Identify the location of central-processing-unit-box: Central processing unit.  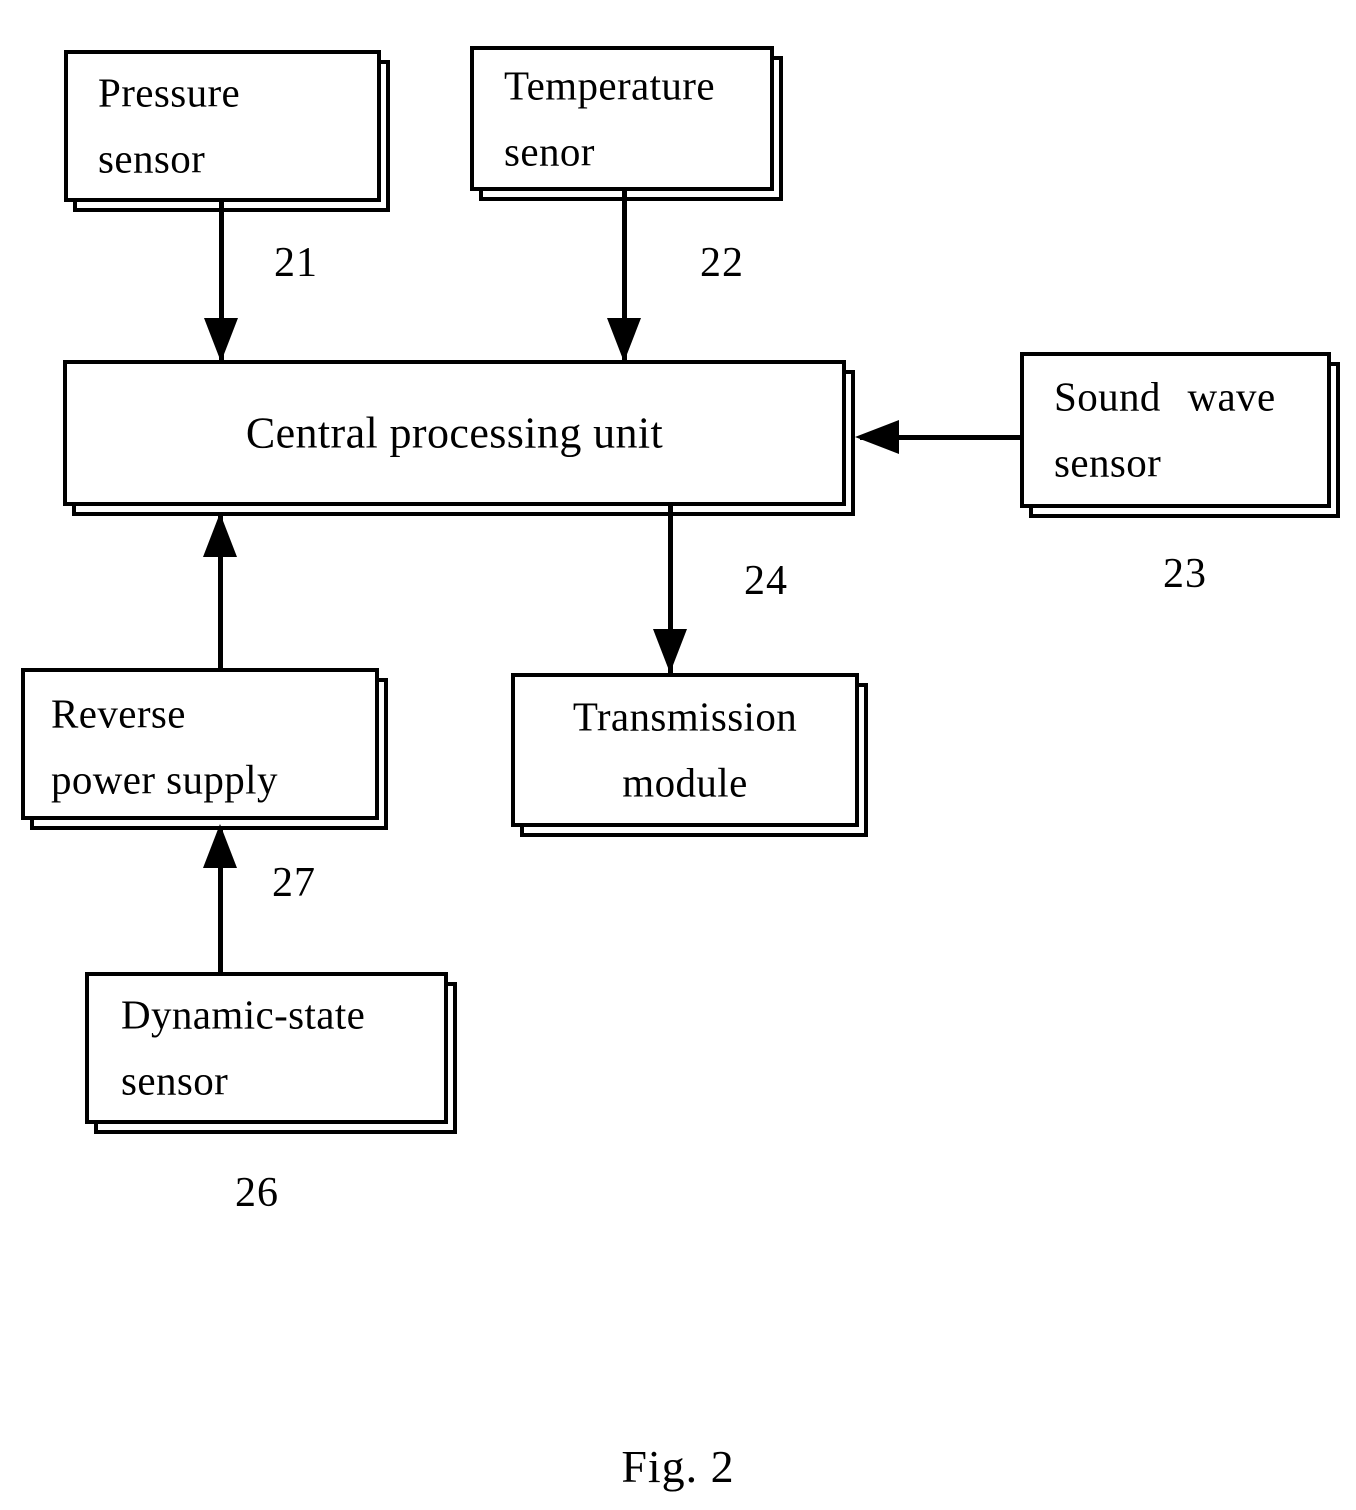
(454, 433).